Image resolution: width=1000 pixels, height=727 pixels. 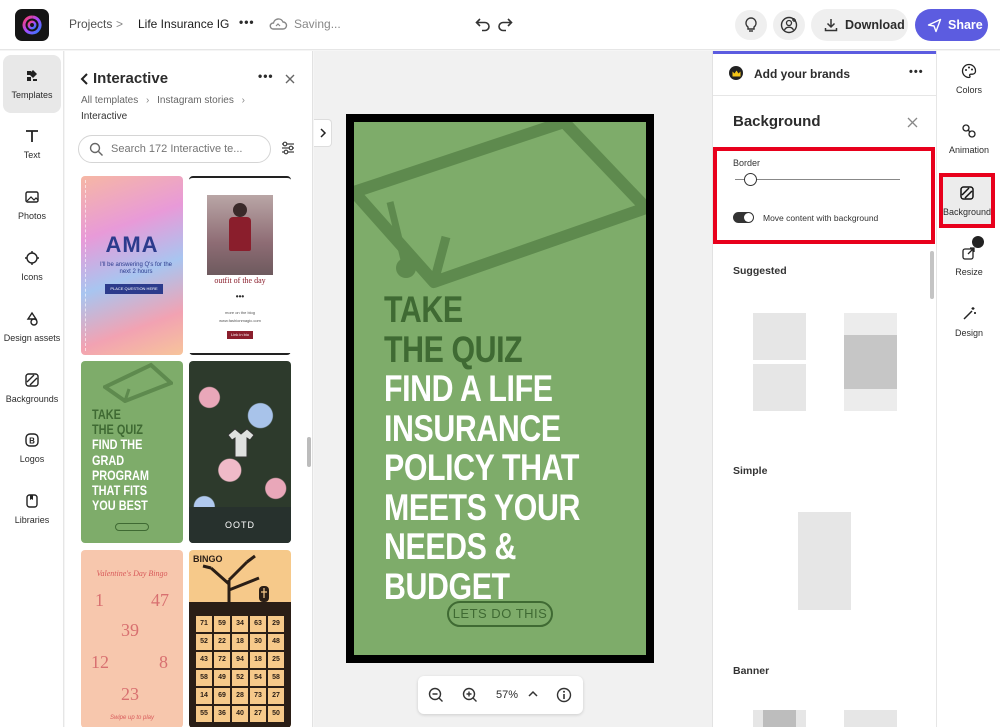 What do you see at coordinates (32, 509) in the screenshot?
I see `rail-libraries: Libraries` at bounding box center [32, 509].